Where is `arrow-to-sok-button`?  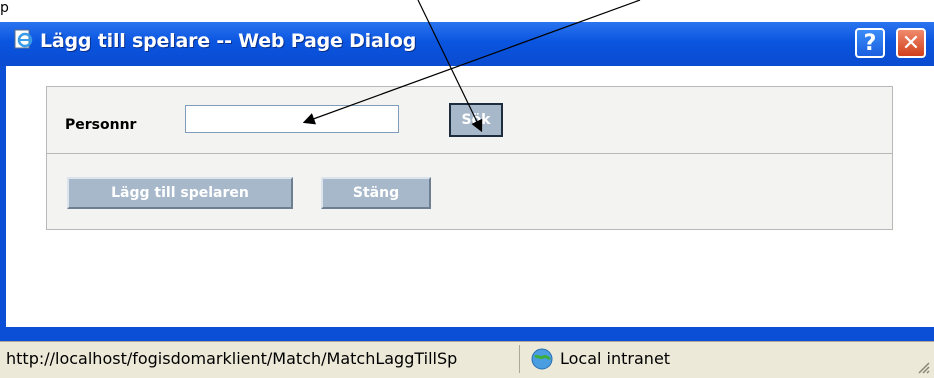
arrow-to-sok-button is located at coordinates (450, 66).